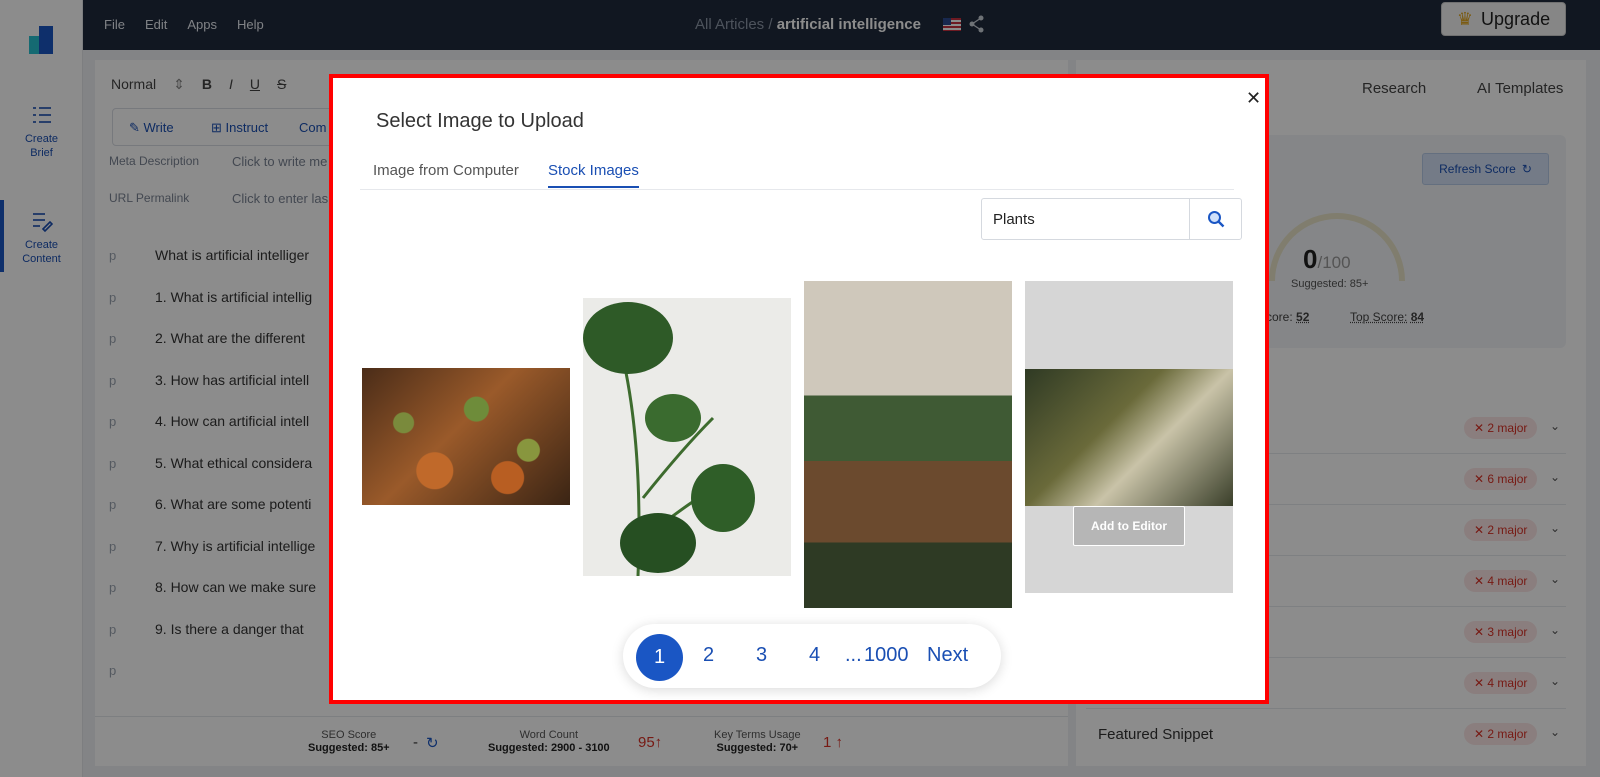 Image resolution: width=1600 pixels, height=777 pixels. I want to click on tab-image-from-computer: Image from Computer, so click(446, 174).